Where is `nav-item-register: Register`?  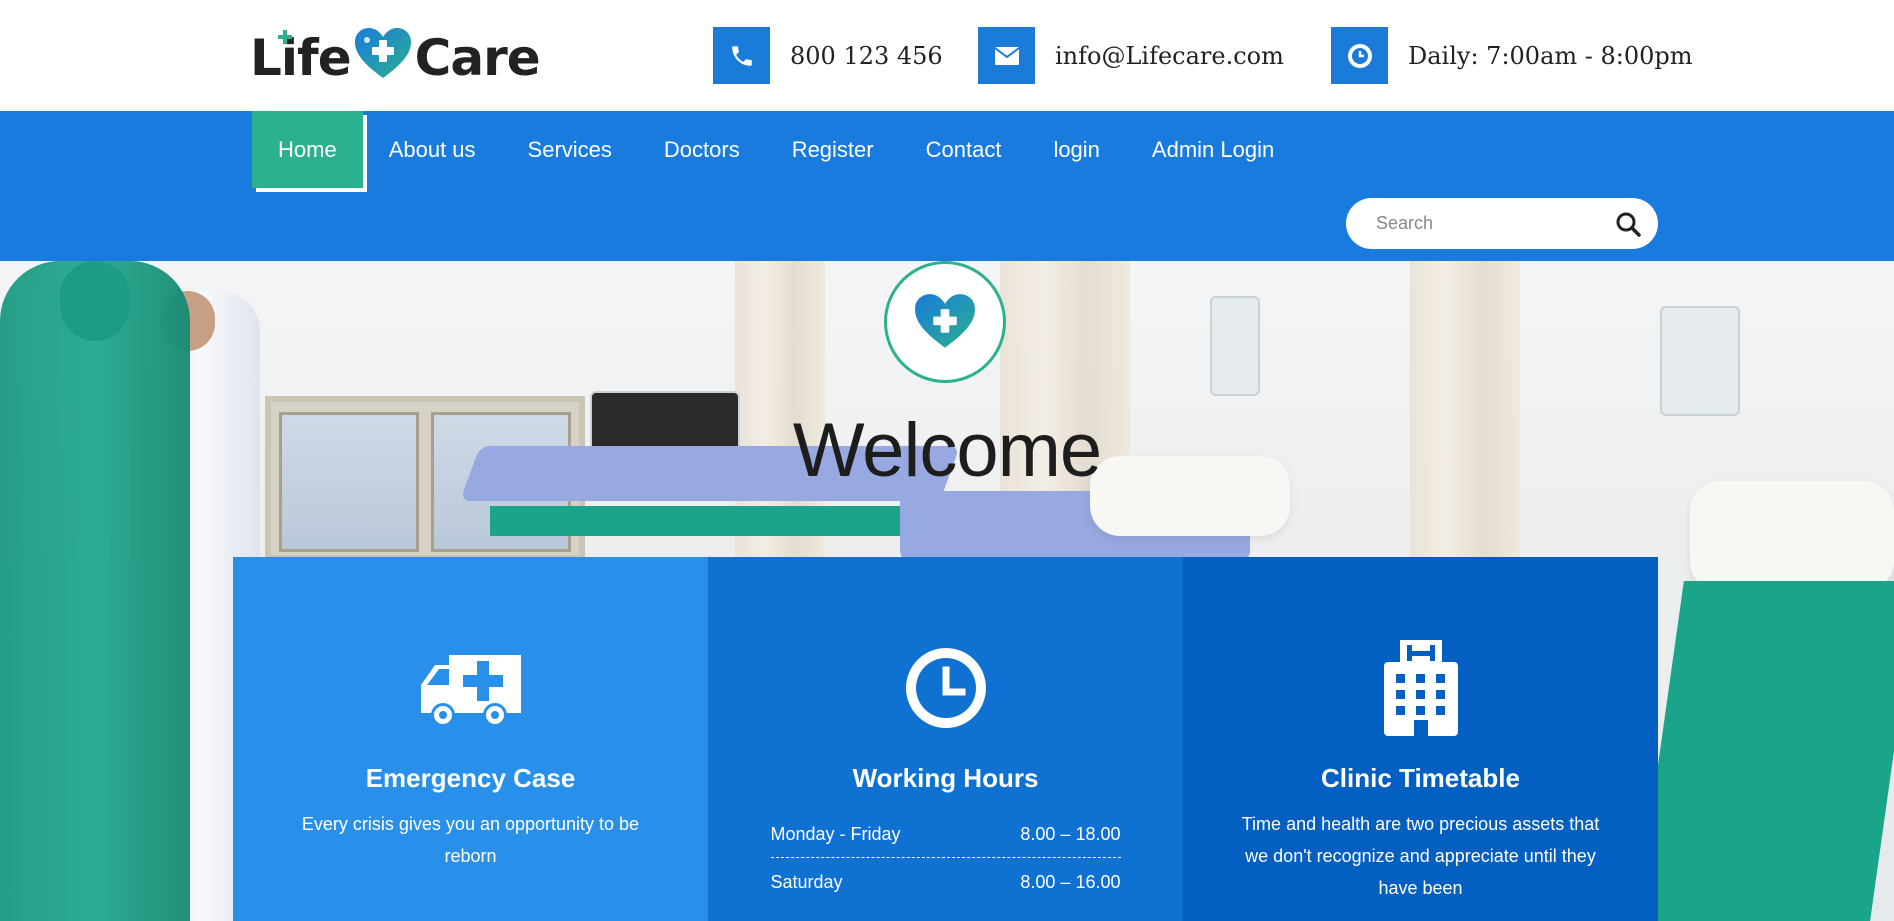 nav-item-register: Register is located at coordinates (833, 149).